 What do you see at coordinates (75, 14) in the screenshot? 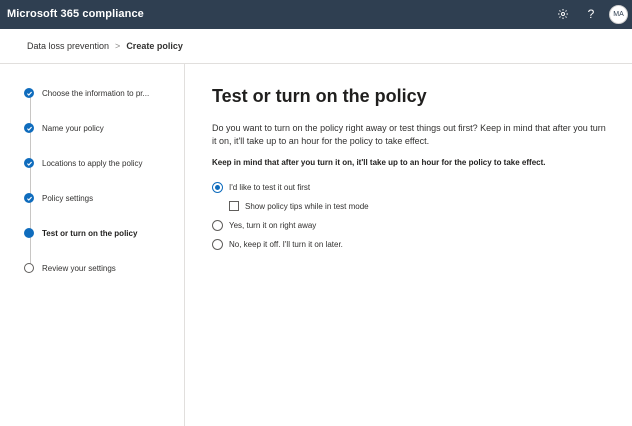
I see `app-title: Microsoft 365 compliance` at bounding box center [75, 14].